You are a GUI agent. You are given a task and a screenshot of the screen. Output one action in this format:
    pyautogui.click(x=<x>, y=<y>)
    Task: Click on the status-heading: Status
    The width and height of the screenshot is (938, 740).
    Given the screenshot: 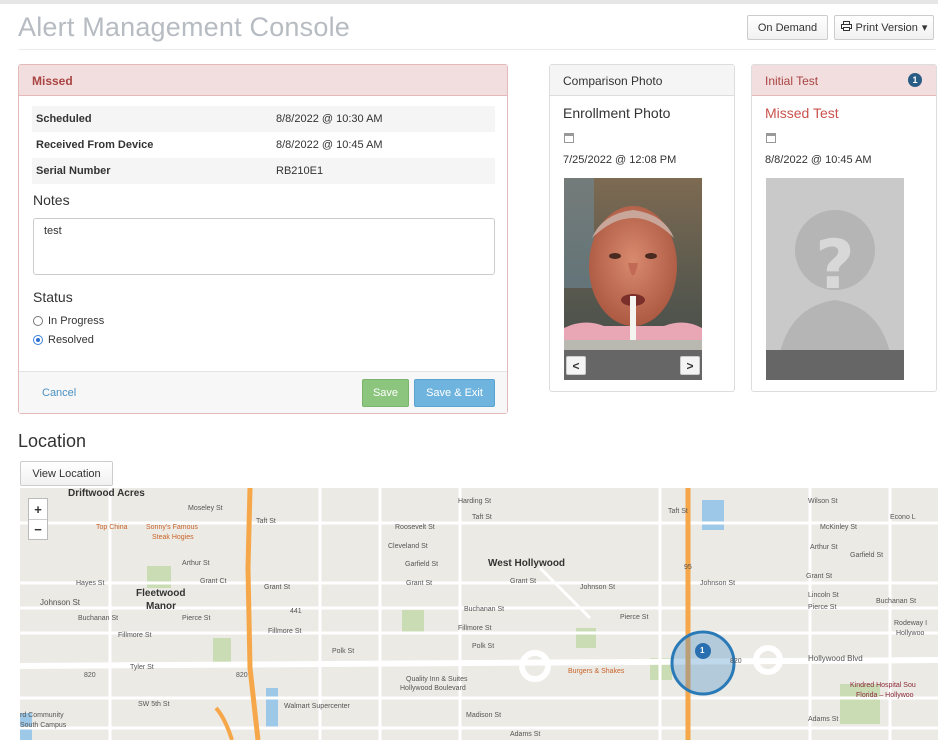 What is the action you would take?
    pyautogui.click(x=53, y=297)
    